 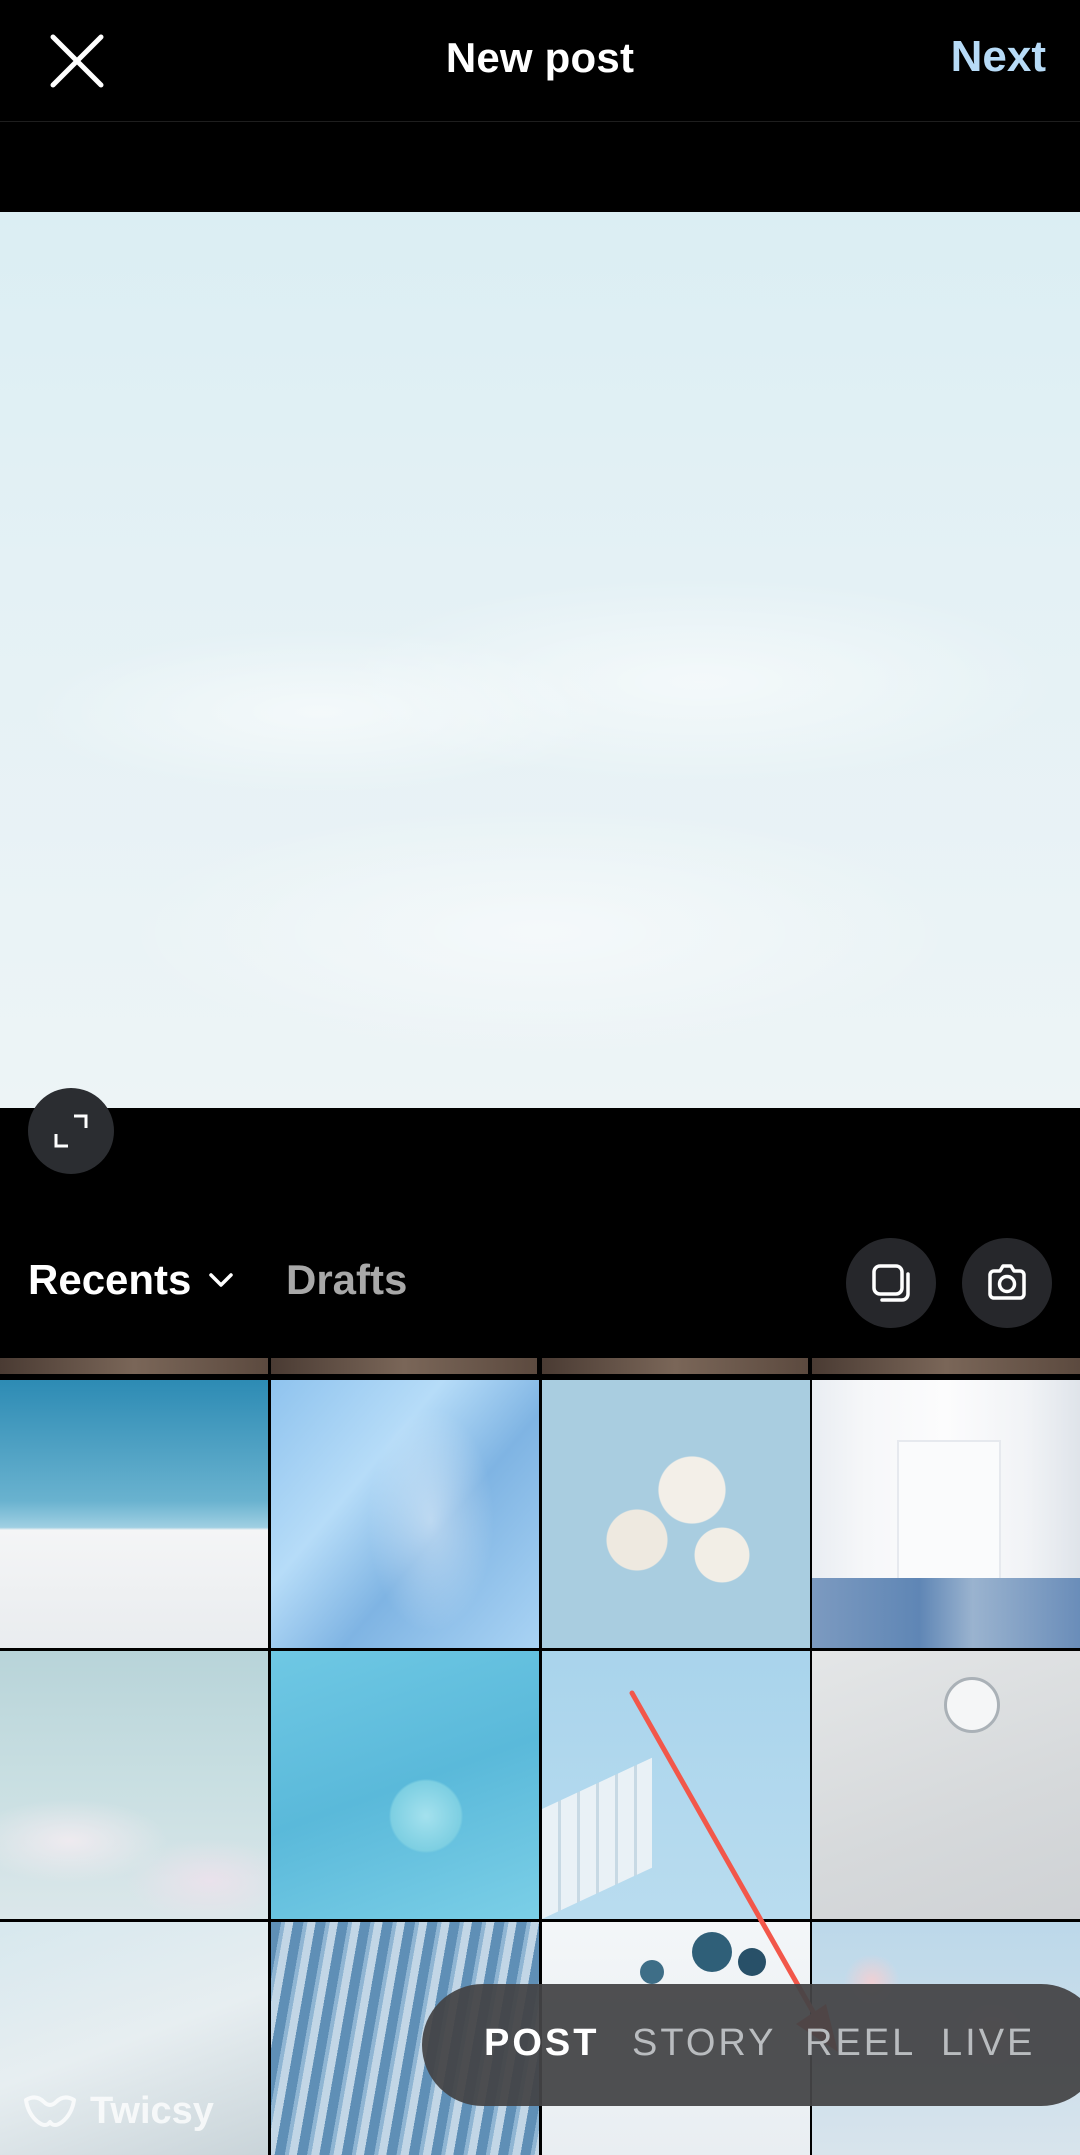 What do you see at coordinates (221, 1280) in the screenshot?
I see `chevron-down-icon` at bounding box center [221, 1280].